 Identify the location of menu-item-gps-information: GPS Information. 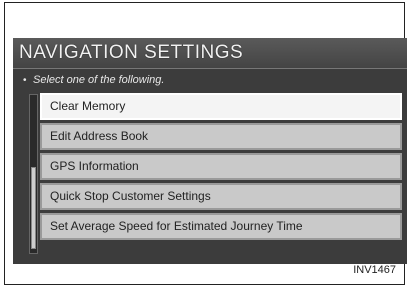
(221, 166).